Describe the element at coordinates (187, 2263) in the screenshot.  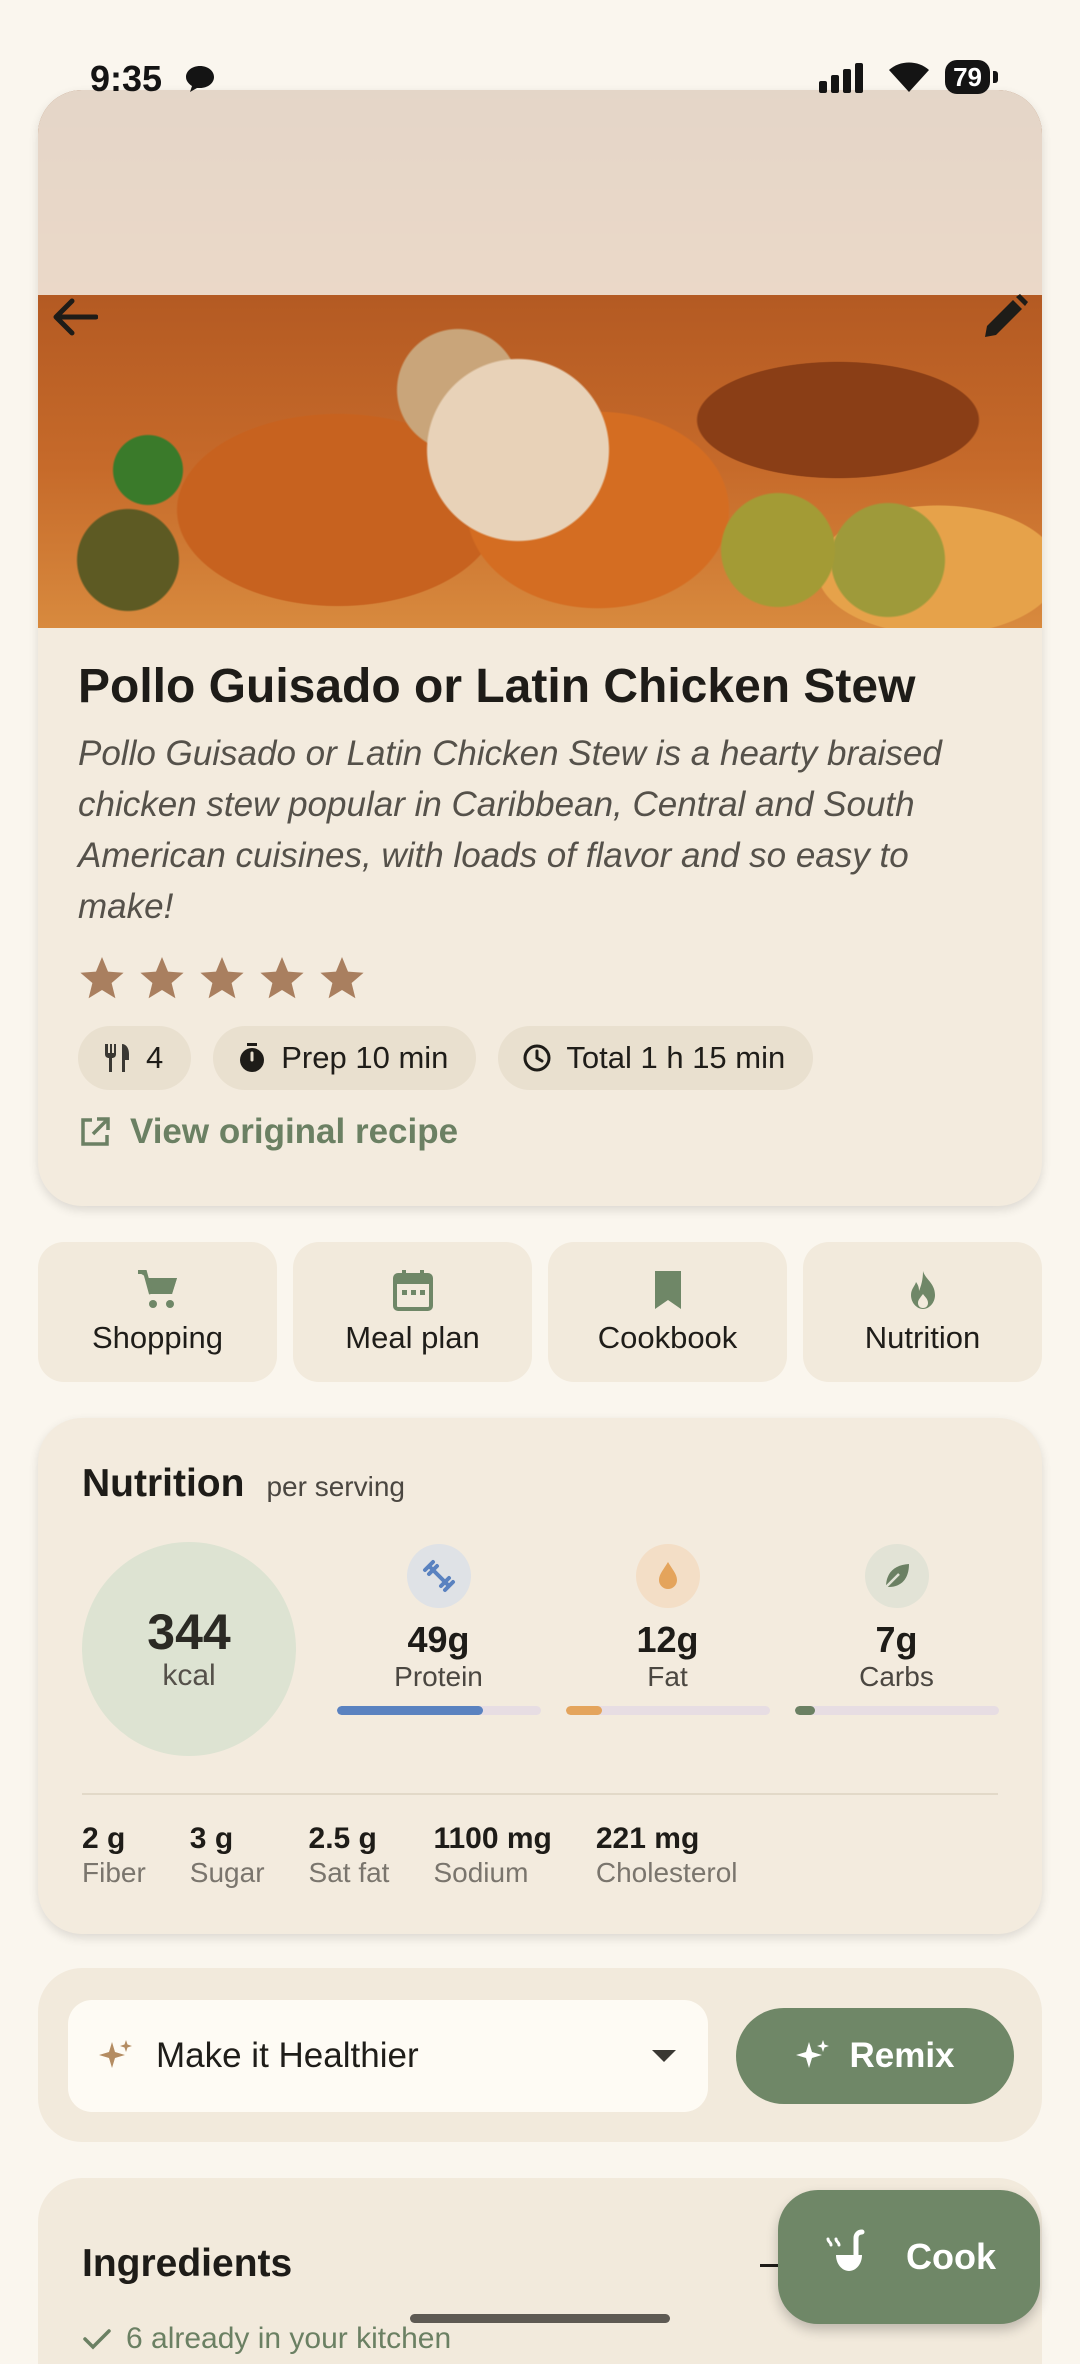
I see `ingredients-title: Ingredients` at that location.